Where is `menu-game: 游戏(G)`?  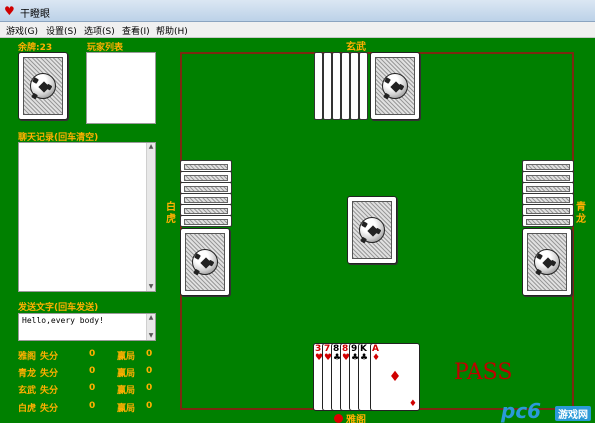 menu-game: 游戏(G) is located at coordinates (22, 30).